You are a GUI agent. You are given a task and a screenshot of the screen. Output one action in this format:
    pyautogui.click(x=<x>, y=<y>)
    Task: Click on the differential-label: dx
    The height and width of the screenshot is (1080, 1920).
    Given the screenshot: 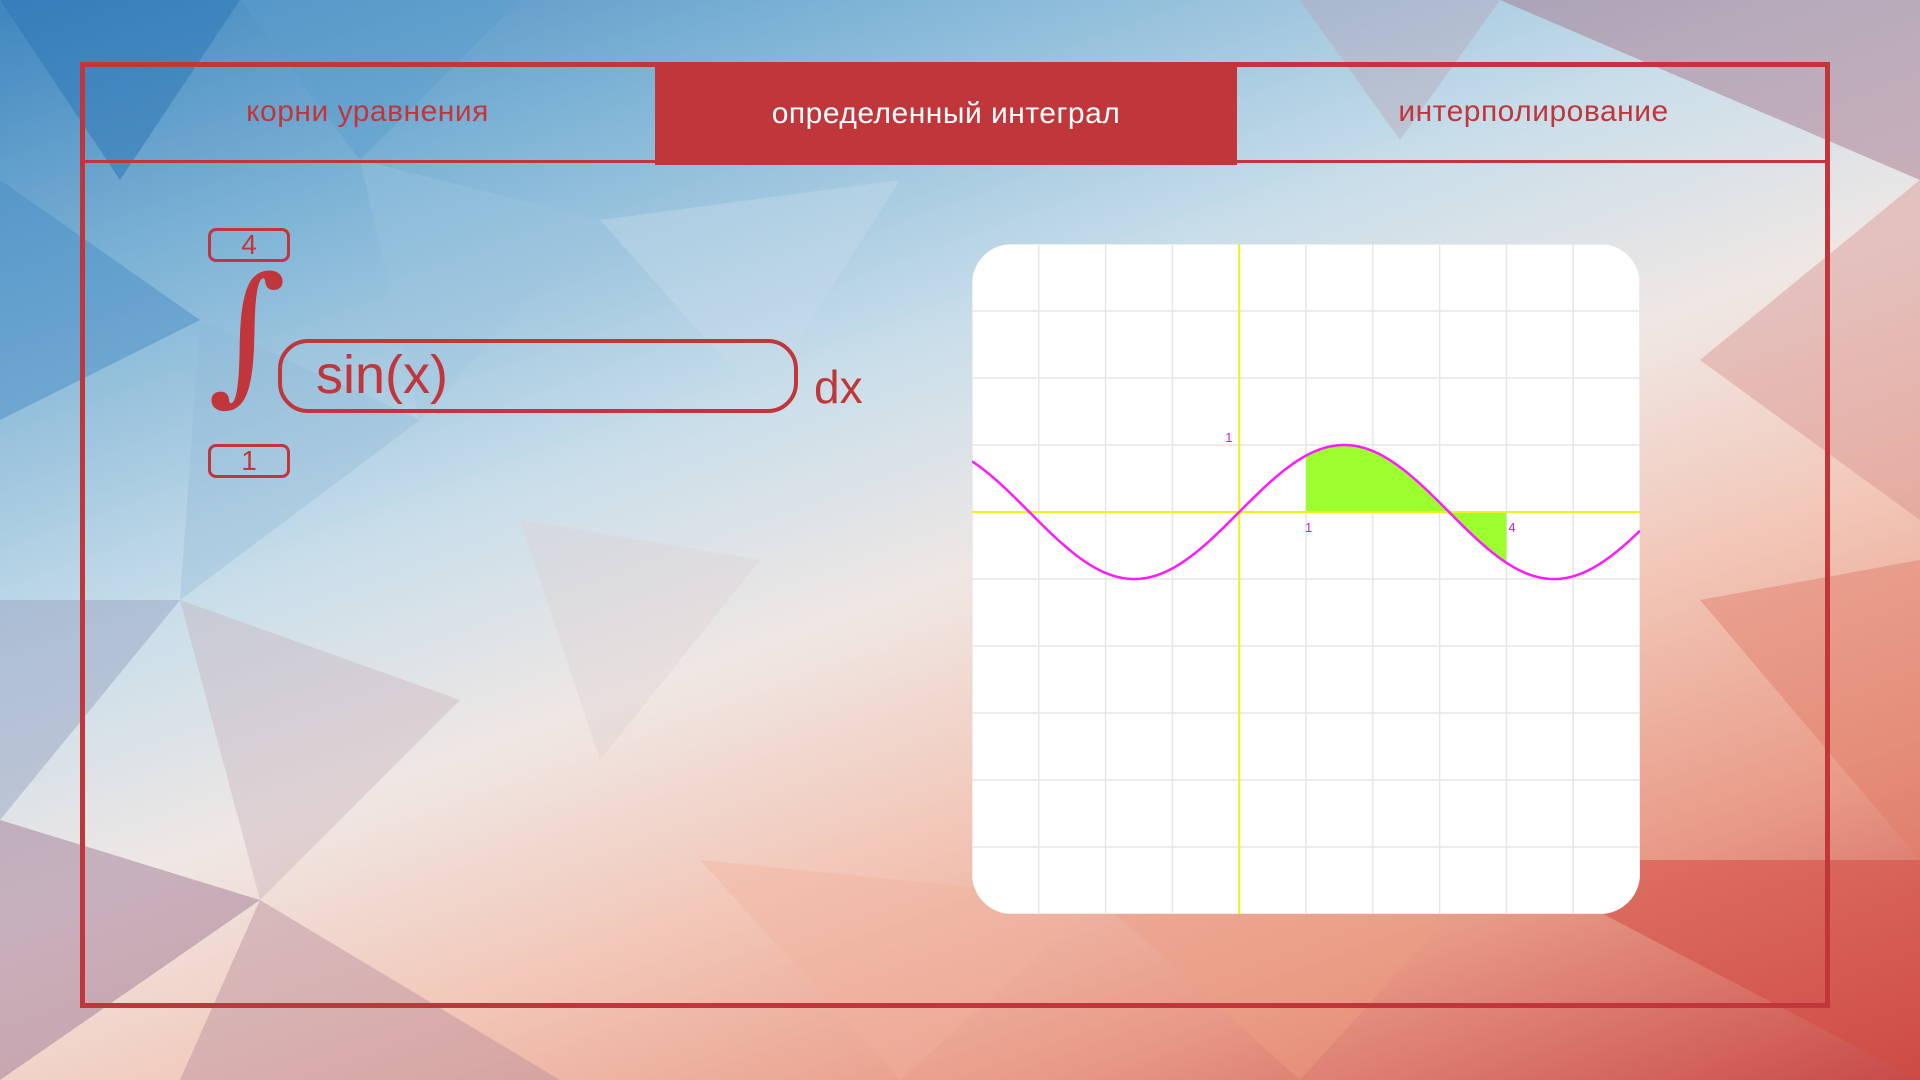 What is the action you would take?
    pyautogui.click(x=838, y=387)
    